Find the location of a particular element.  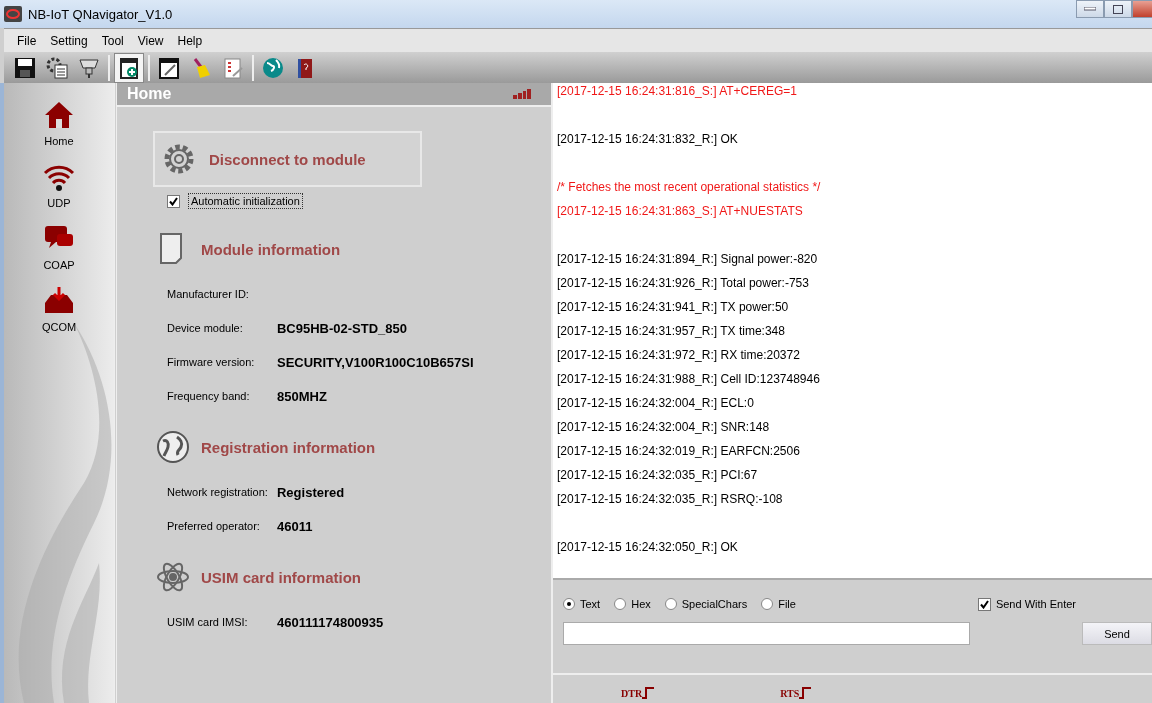

section-title: Module information is located at coordinates (271, 249).